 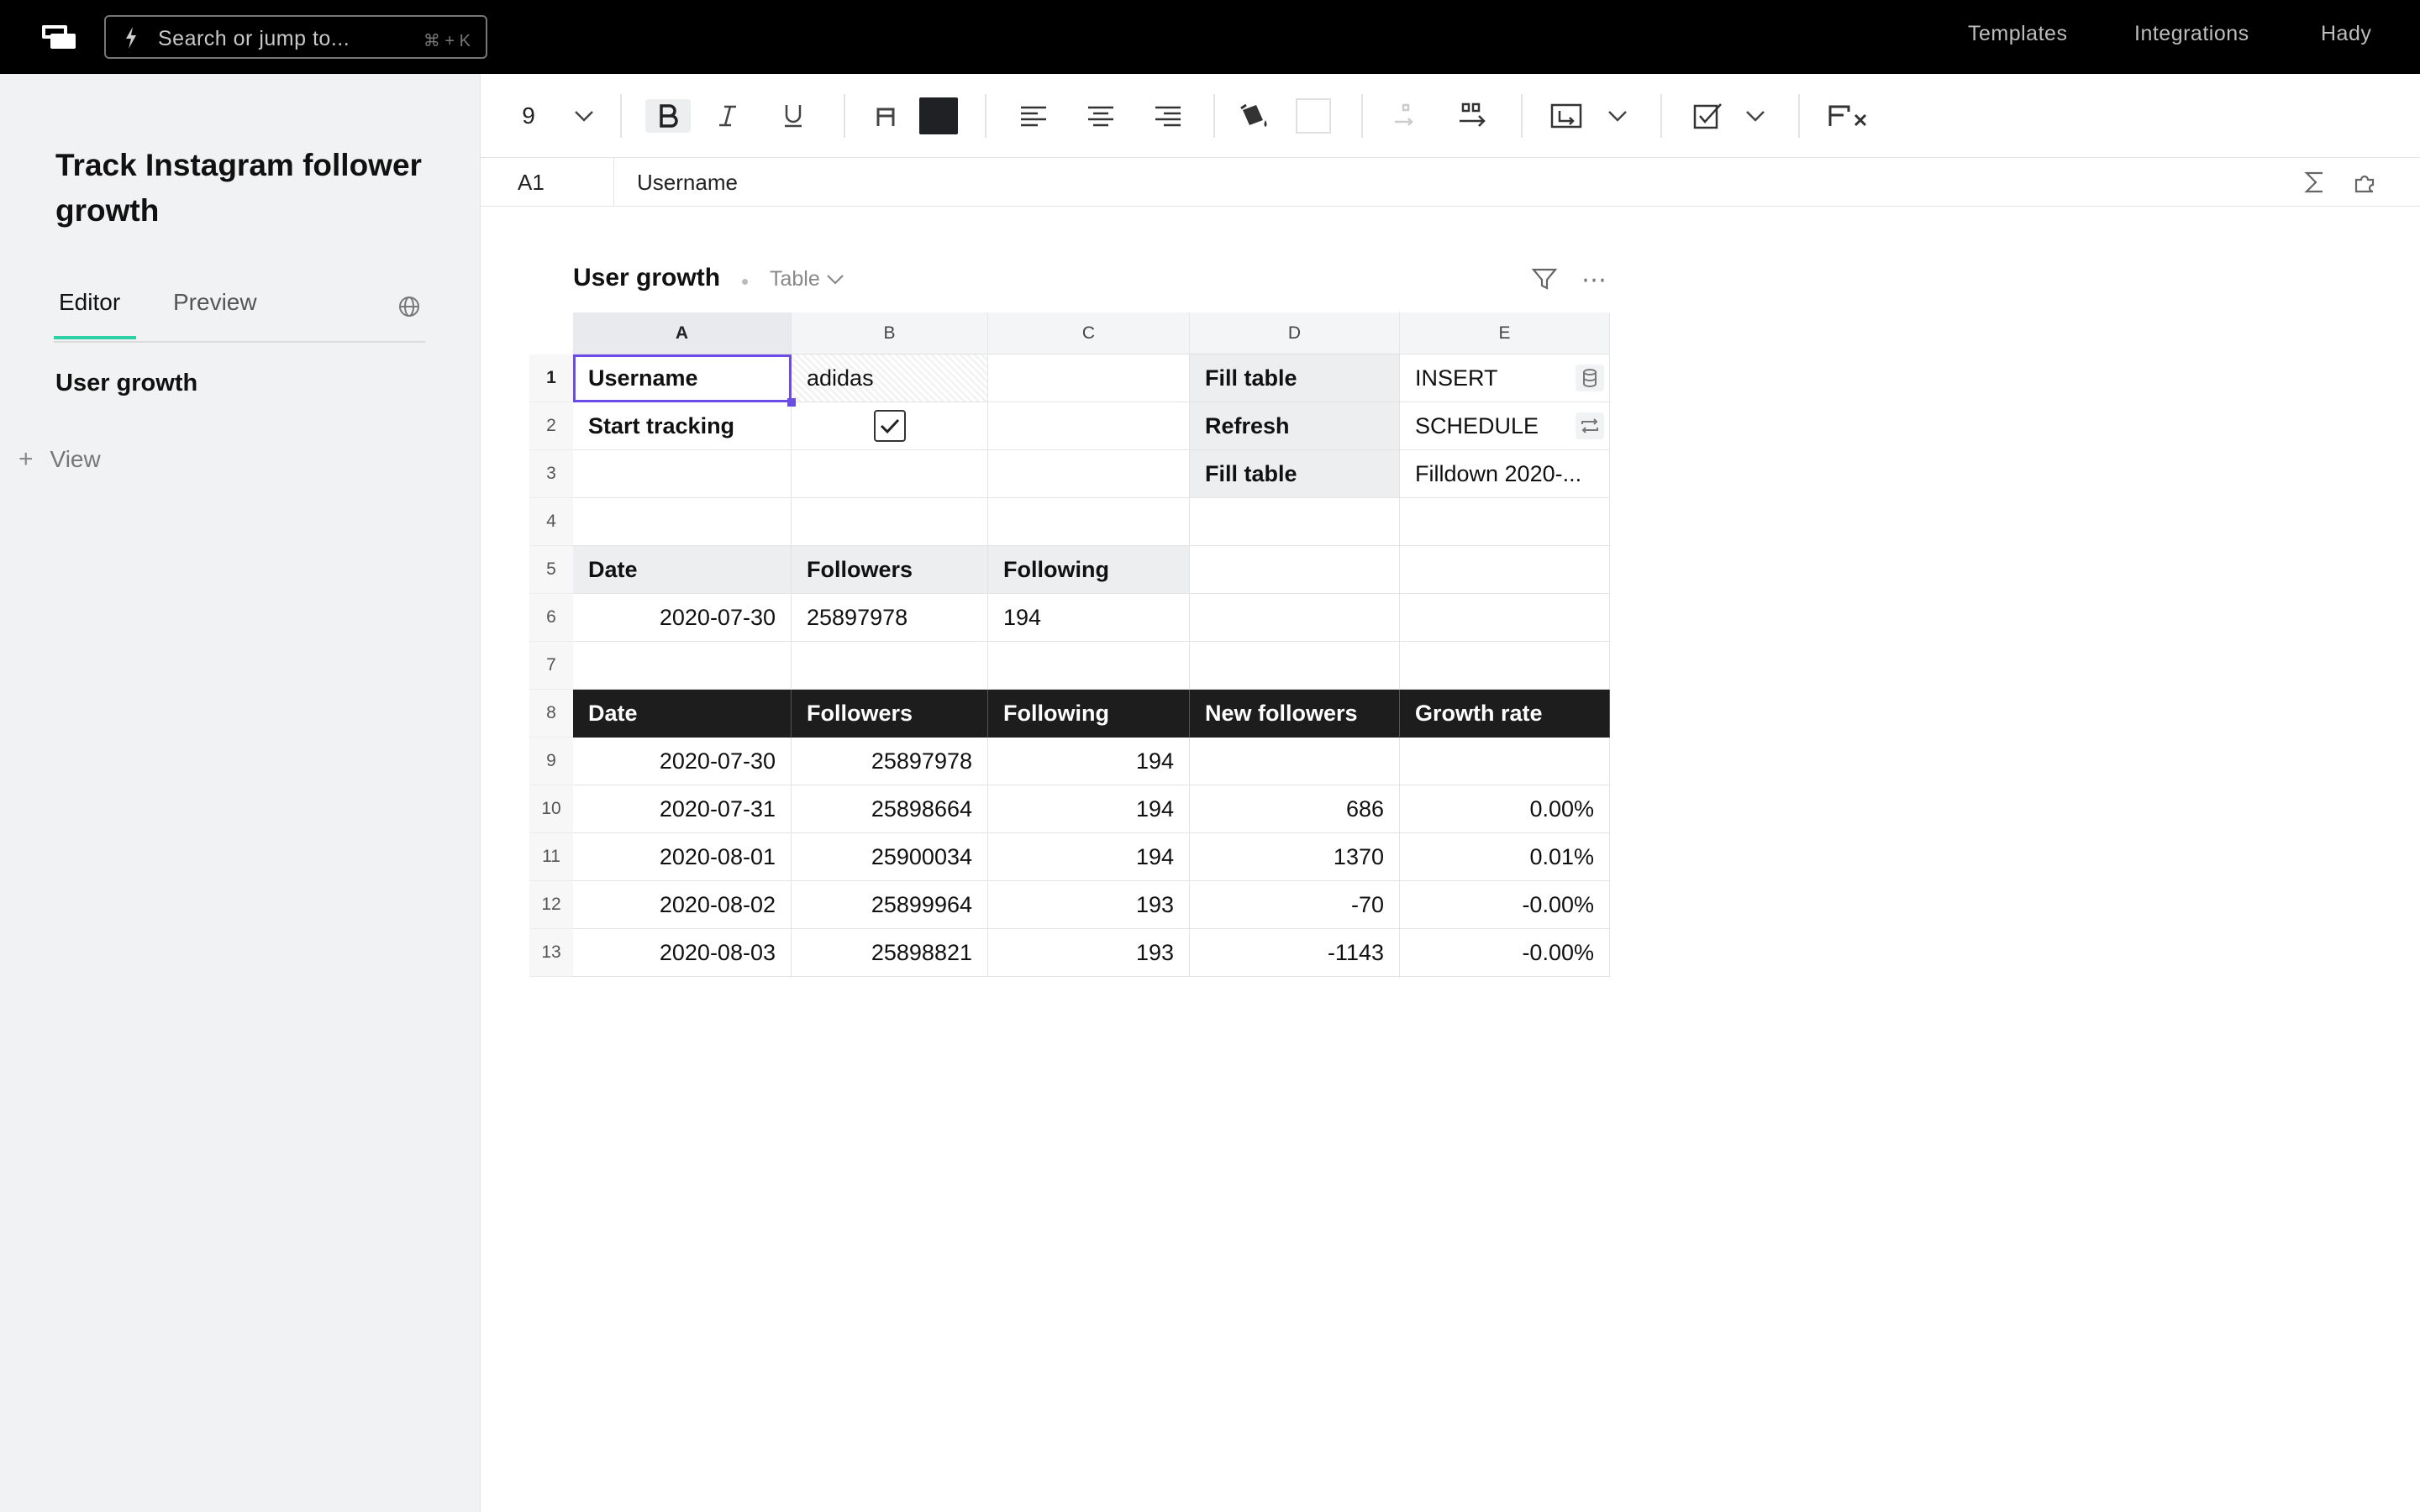 What do you see at coordinates (126, 383) in the screenshot?
I see `sidebar-item-user-growth: User growth` at bounding box center [126, 383].